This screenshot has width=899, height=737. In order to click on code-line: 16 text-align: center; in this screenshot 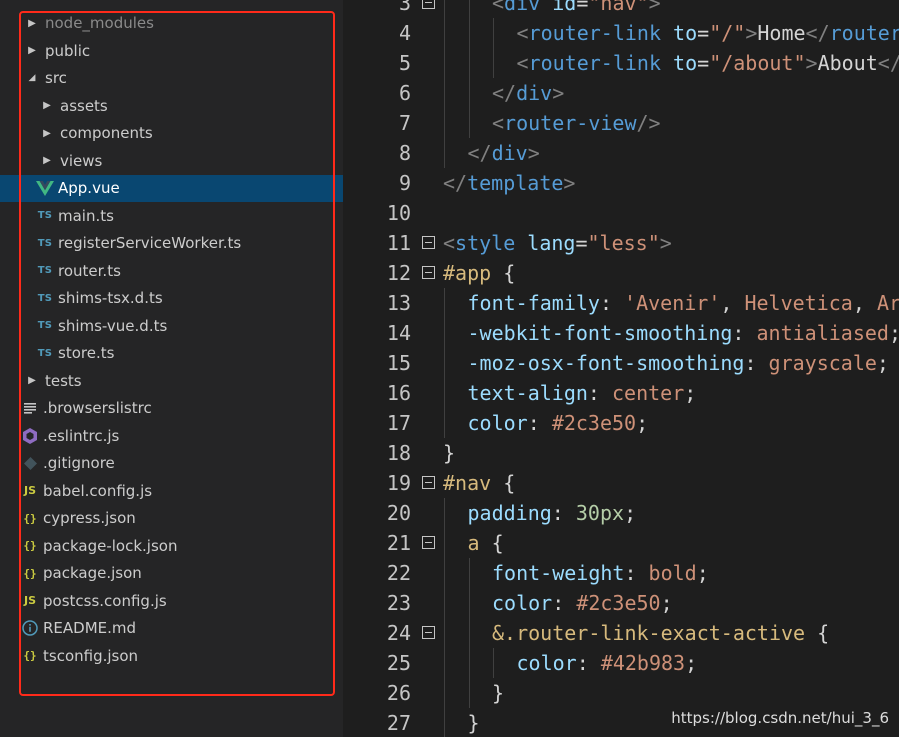, I will do `click(621, 393)`.